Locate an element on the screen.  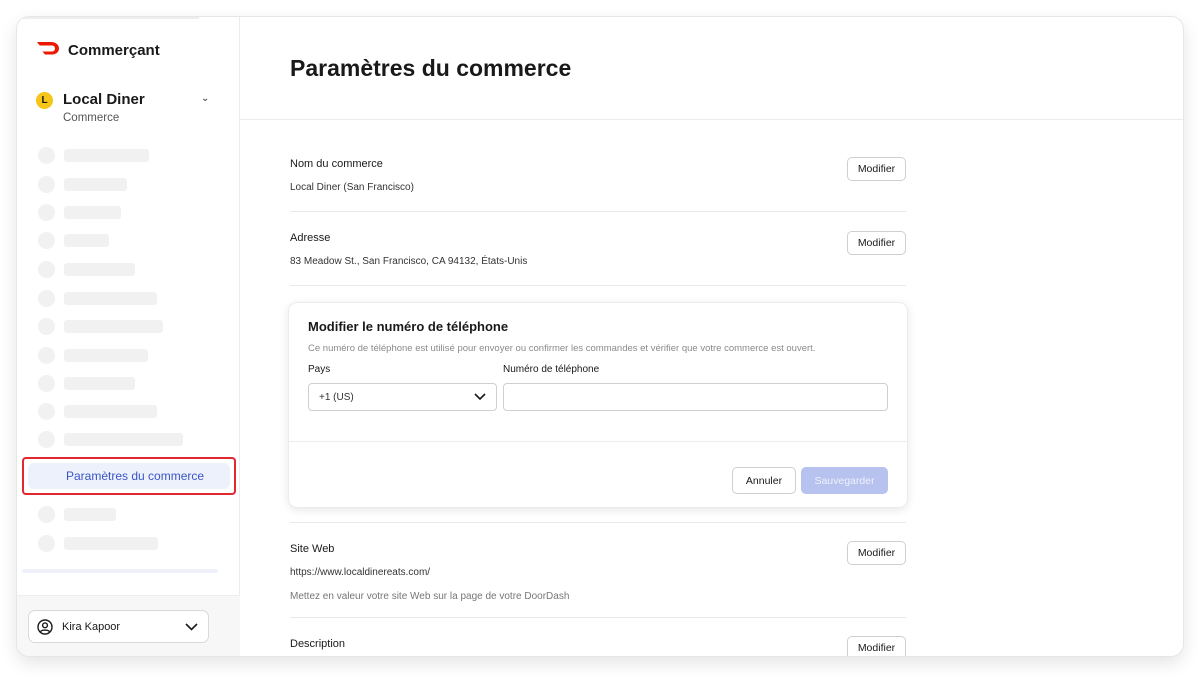
user-menu-button: Kira Kapoor is located at coordinates (118, 626).